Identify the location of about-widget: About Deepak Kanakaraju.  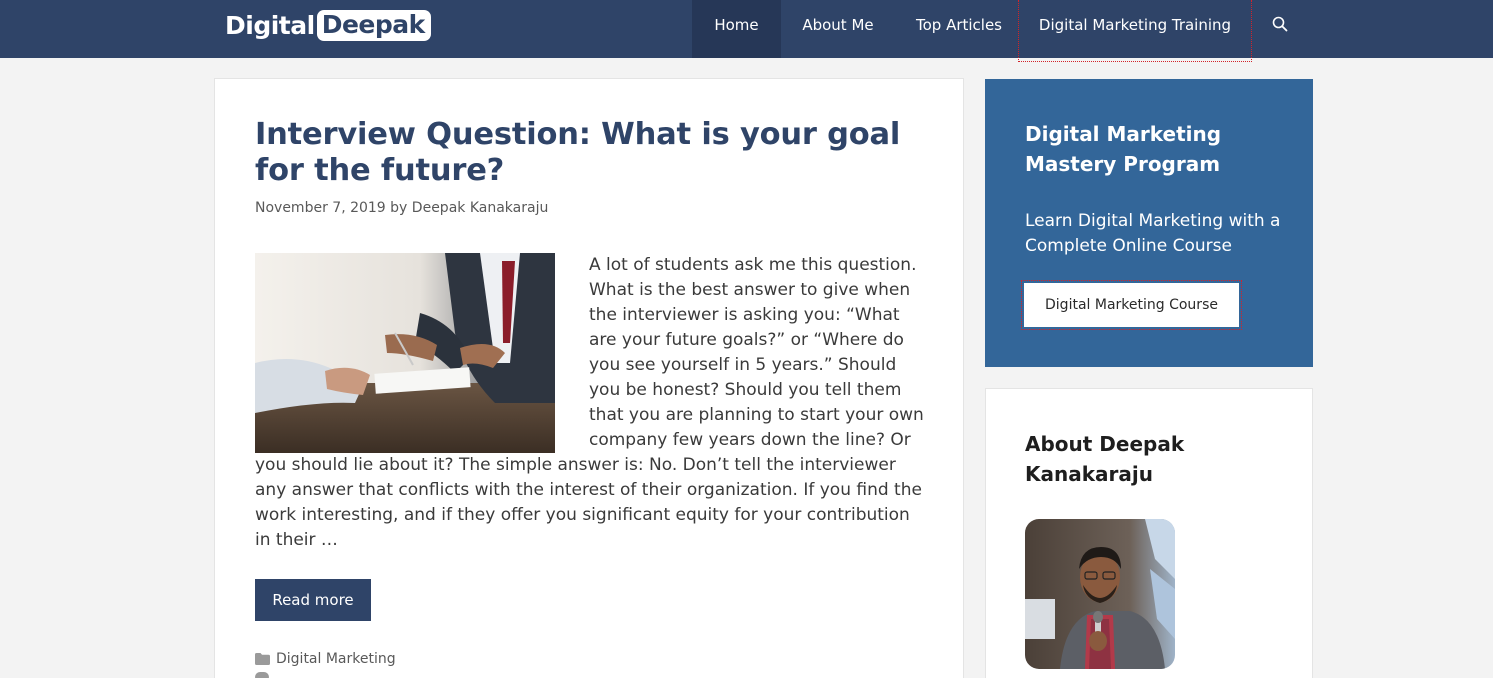
(1149, 533).